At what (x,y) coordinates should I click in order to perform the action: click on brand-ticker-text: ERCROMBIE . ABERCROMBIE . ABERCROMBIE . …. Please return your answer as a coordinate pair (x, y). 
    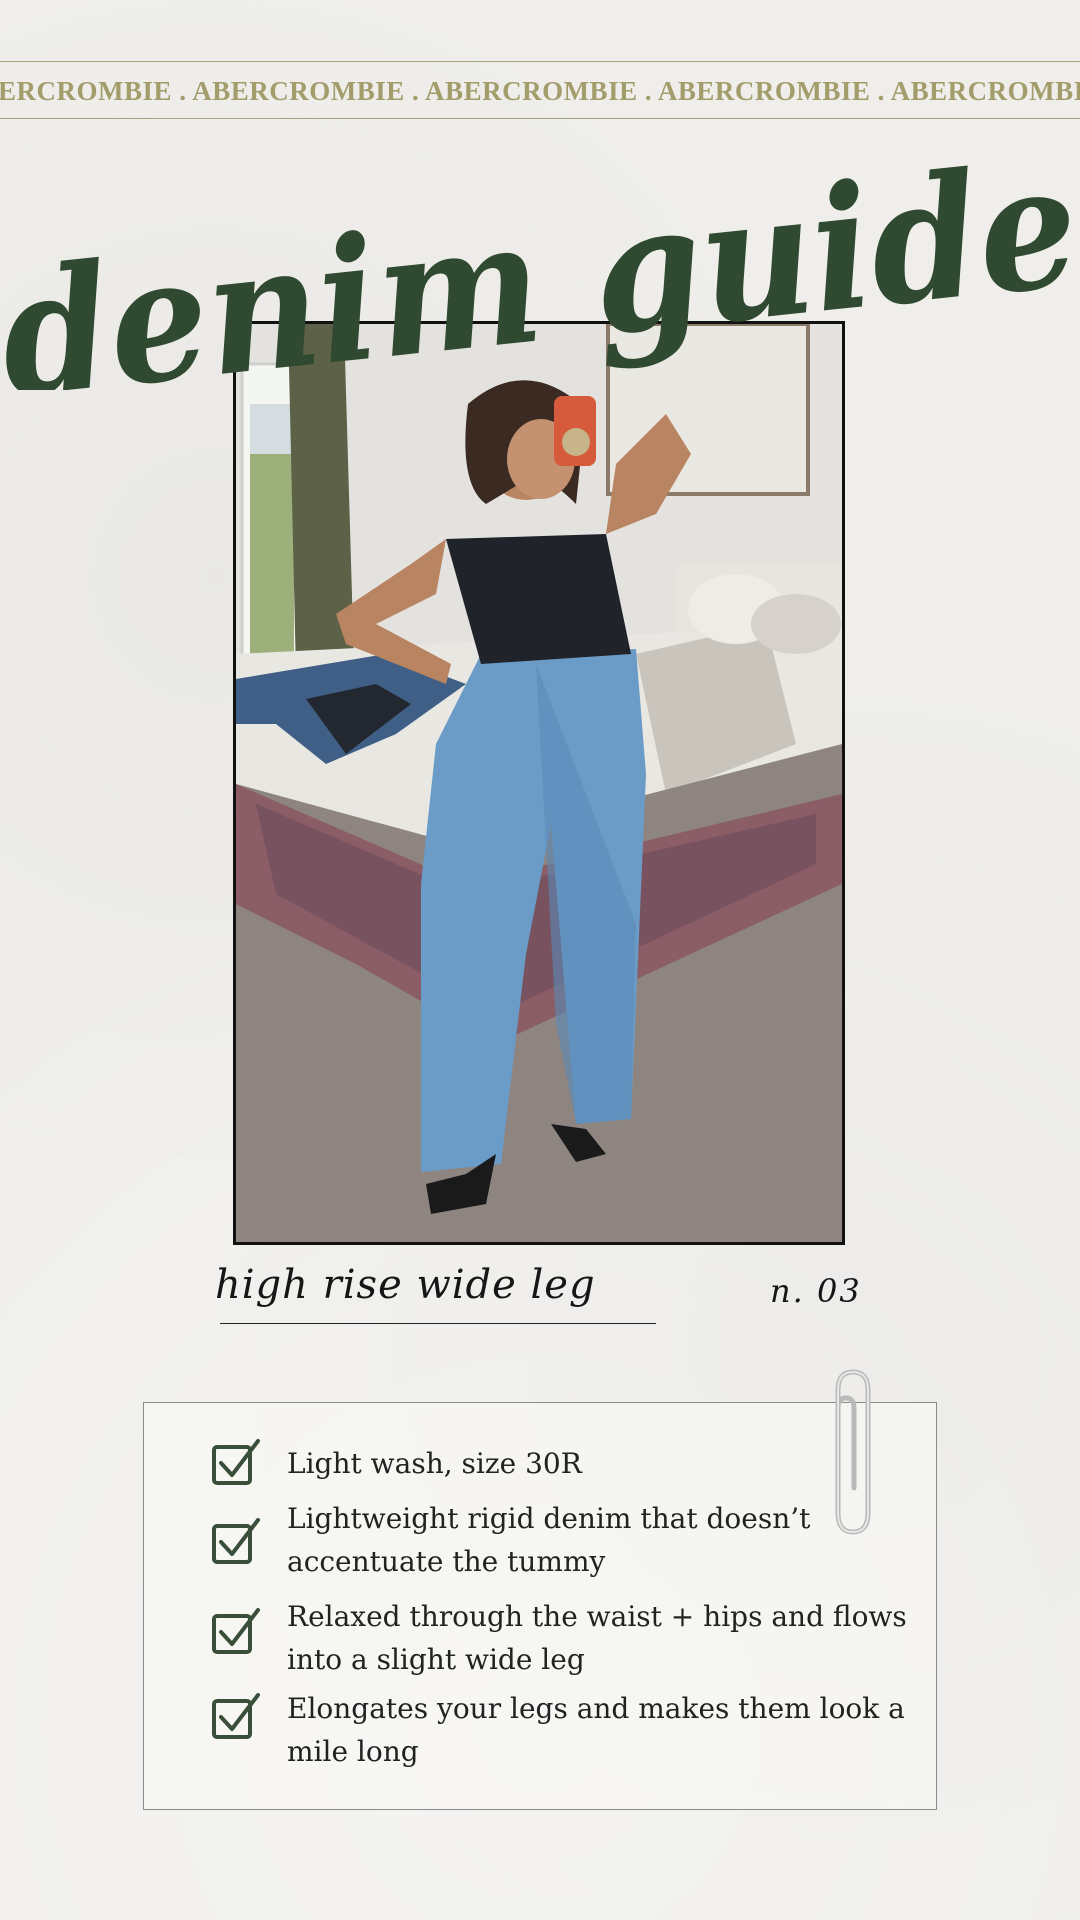
    Looking at the image, I should click on (540, 91).